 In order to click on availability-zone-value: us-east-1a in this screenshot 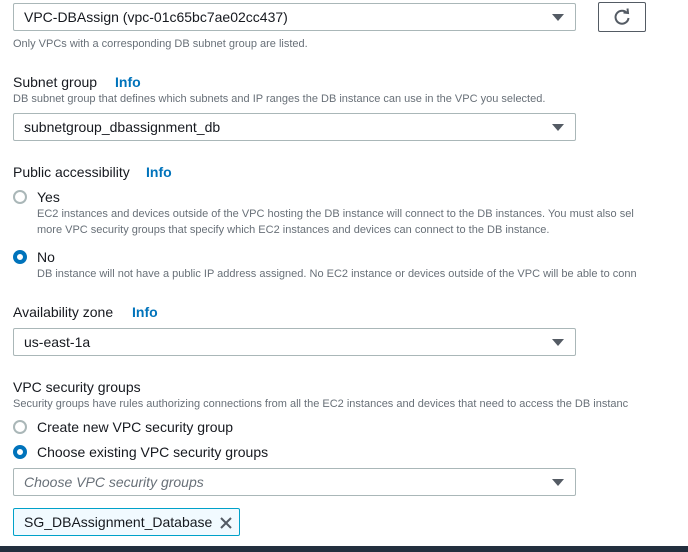, I will do `click(57, 342)`.